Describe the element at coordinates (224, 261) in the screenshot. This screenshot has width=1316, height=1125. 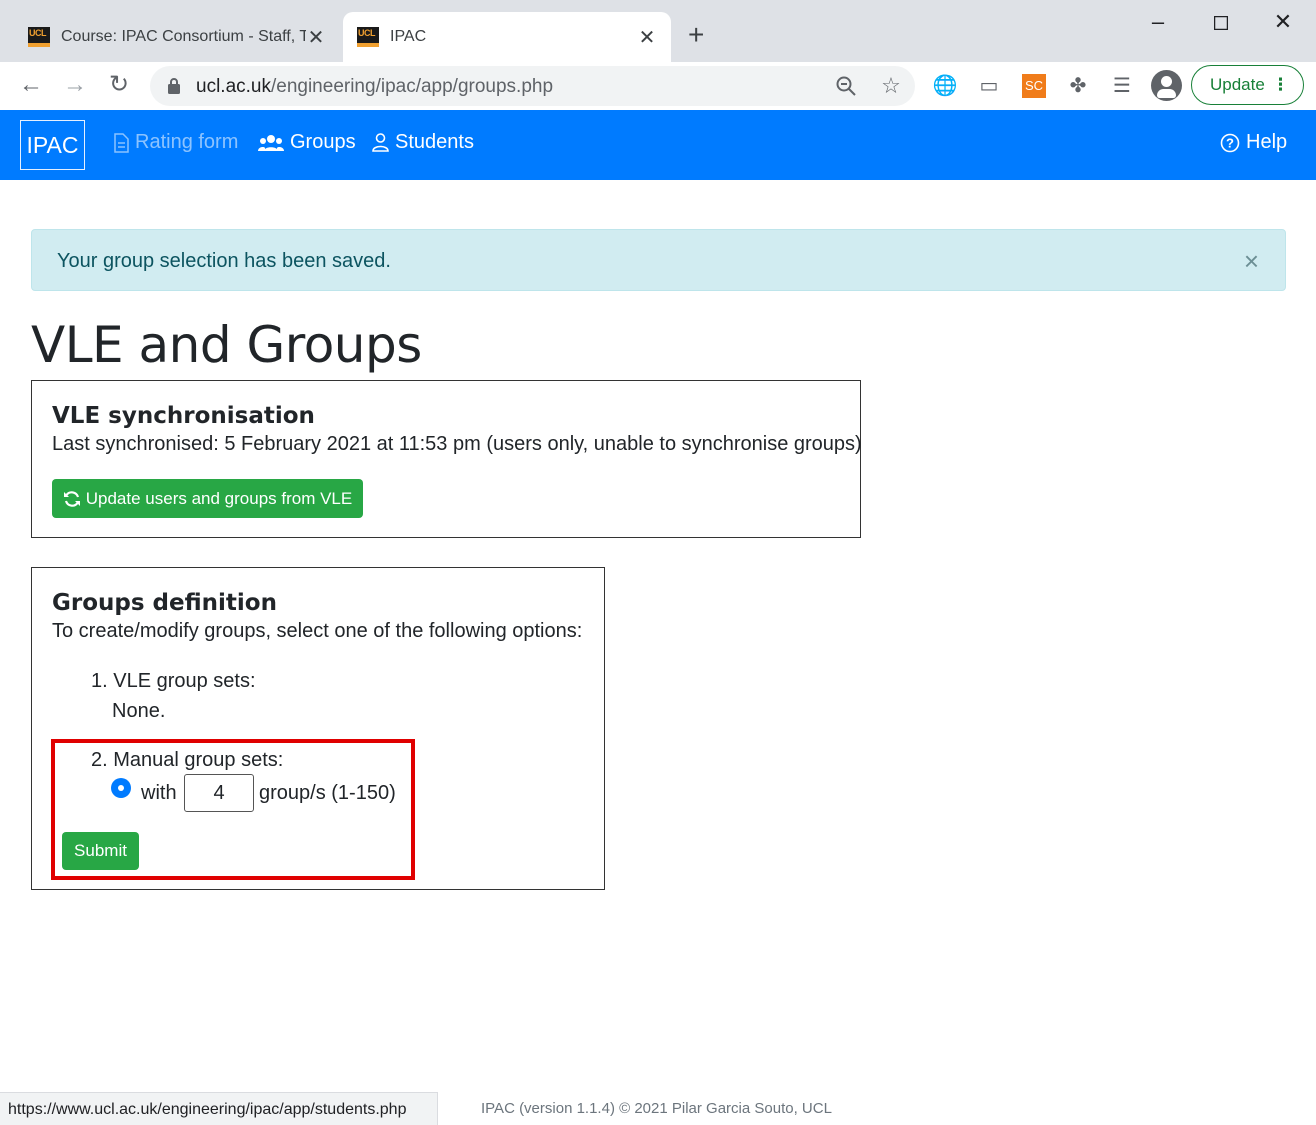
I see `alert-message: Your group selection has been saved.` at that location.